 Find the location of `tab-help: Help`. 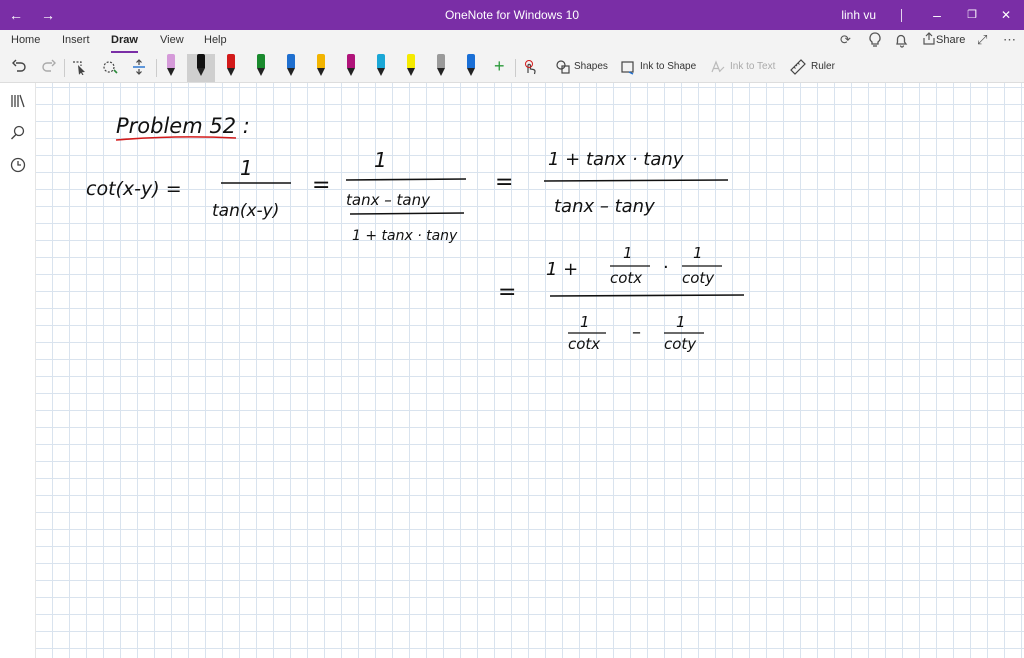

tab-help: Help is located at coordinates (215, 40).